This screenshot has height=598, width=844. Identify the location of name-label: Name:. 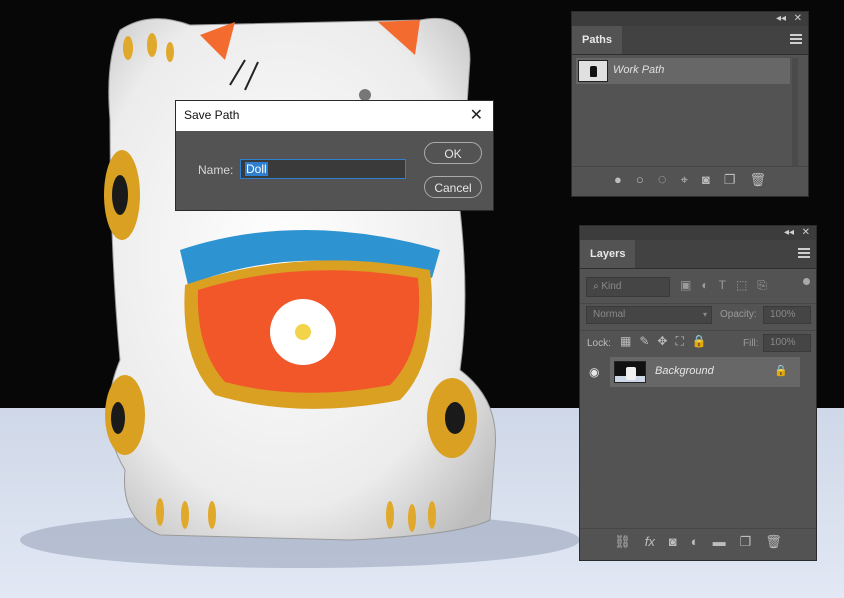
(216, 170).